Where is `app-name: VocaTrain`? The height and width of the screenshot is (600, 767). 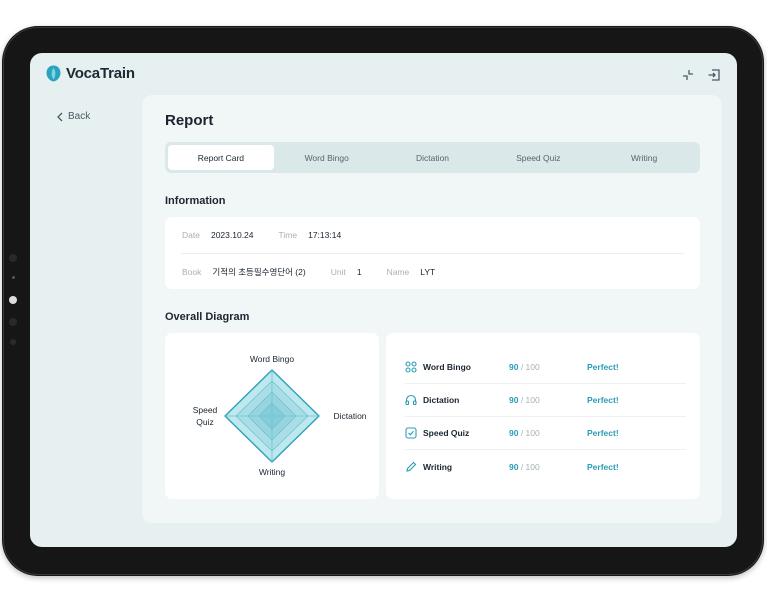 app-name: VocaTrain is located at coordinates (100, 73).